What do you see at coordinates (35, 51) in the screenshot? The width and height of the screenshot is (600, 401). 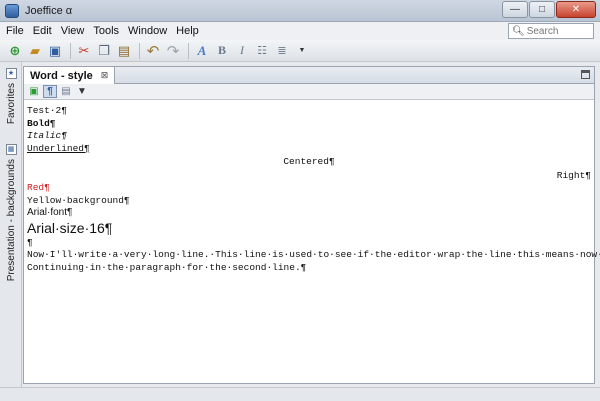 I see `open-folder-icon: ▰` at bounding box center [35, 51].